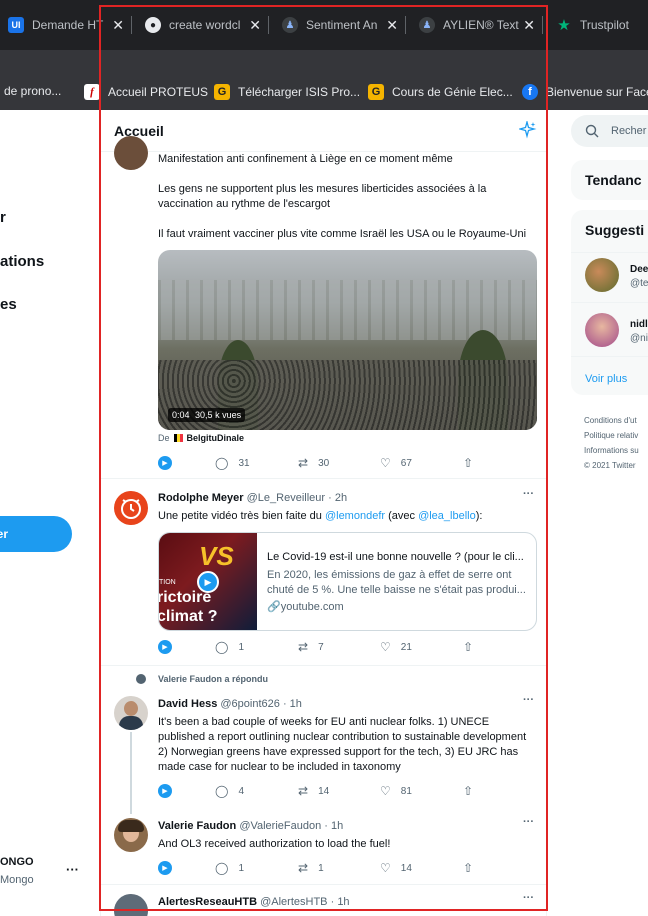 The image size is (648, 916). Describe the element at coordinates (22, 261) in the screenshot. I see `nav-item: ations` at that location.